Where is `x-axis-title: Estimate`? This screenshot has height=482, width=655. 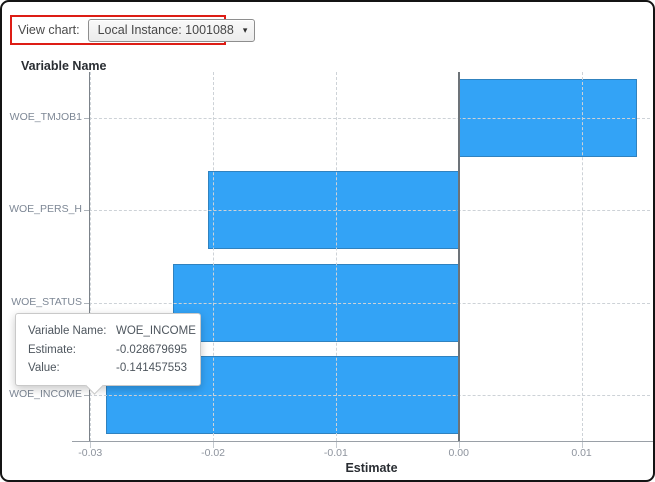 x-axis-title: Estimate is located at coordinates (371, 468).